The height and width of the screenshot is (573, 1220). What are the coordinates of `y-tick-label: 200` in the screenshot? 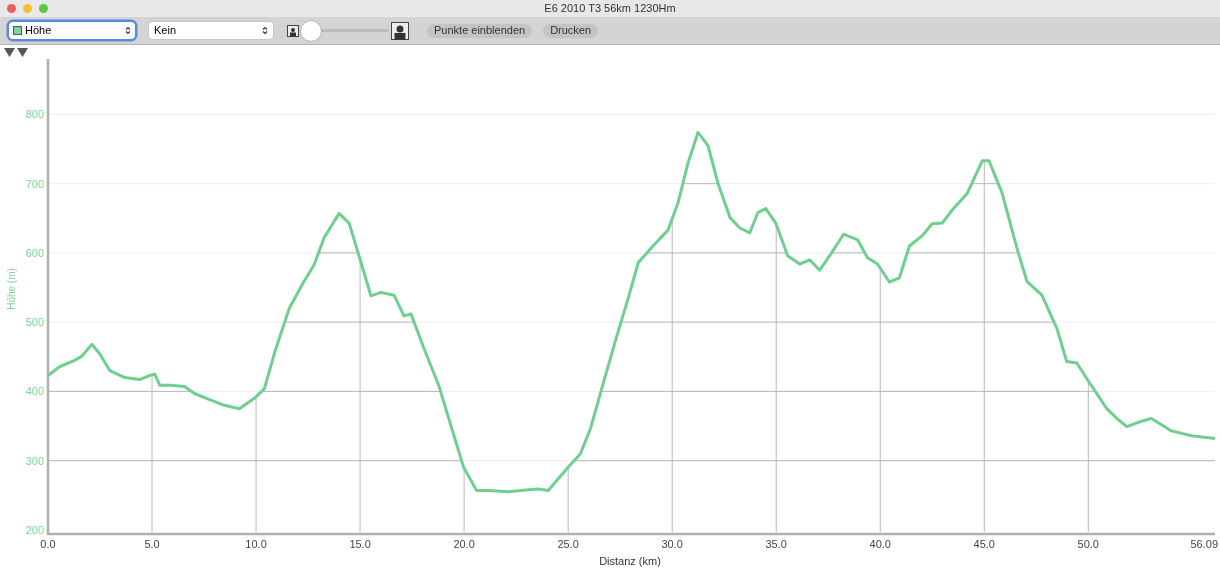 It's located at (34, 529).